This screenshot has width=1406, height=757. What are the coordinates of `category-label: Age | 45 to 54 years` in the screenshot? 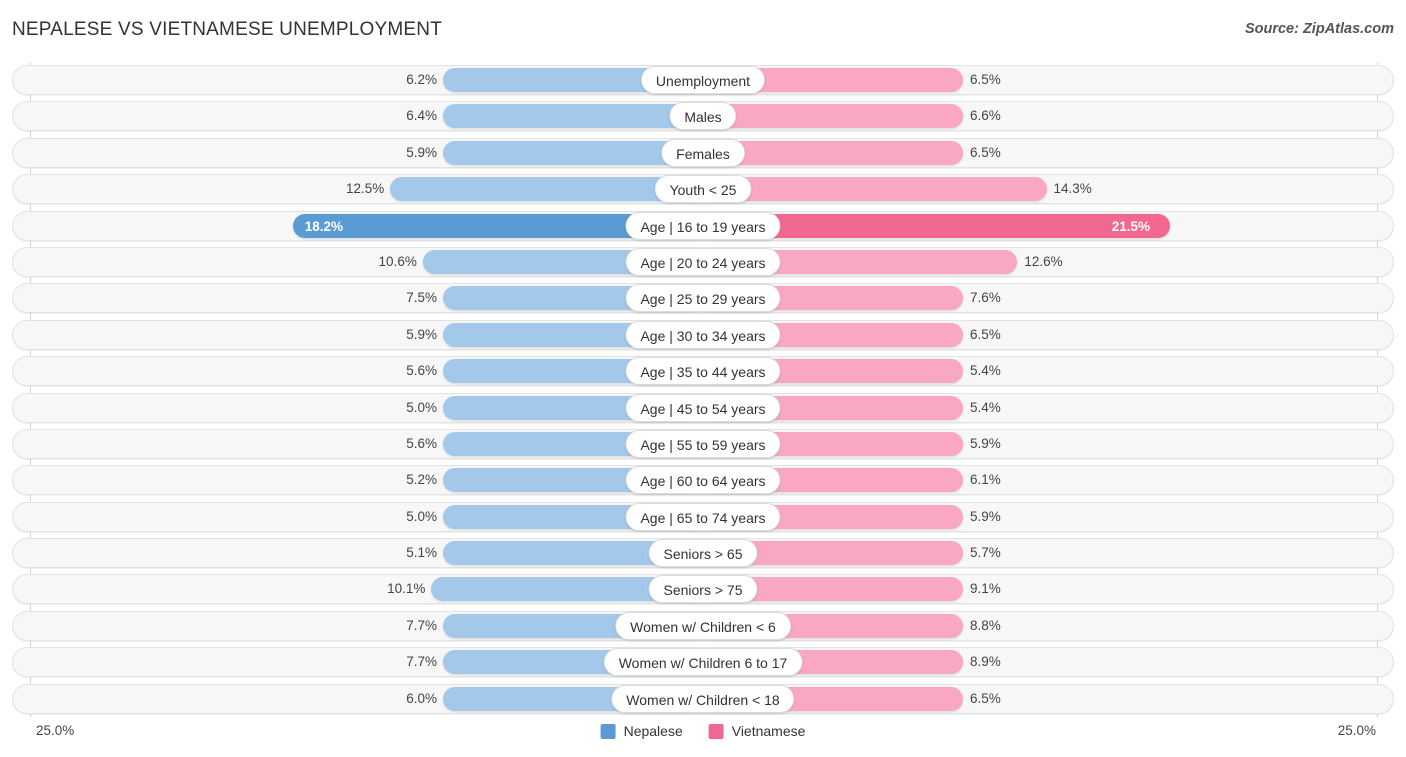 It's located at (703, 407).